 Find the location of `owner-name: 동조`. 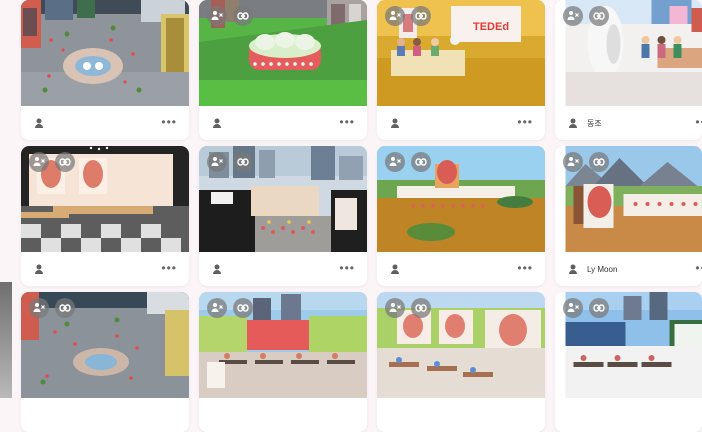

owner-name: 동조 is located at coordinates (594, 123).